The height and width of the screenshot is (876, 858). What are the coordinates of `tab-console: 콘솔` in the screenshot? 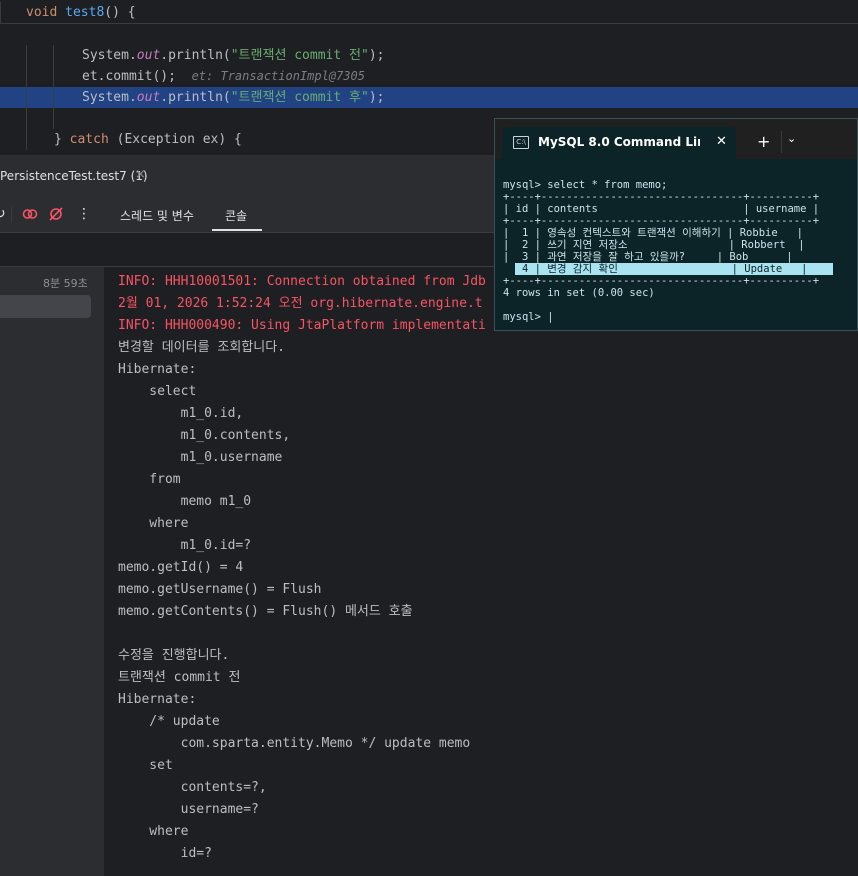 It's located at (236, 215).